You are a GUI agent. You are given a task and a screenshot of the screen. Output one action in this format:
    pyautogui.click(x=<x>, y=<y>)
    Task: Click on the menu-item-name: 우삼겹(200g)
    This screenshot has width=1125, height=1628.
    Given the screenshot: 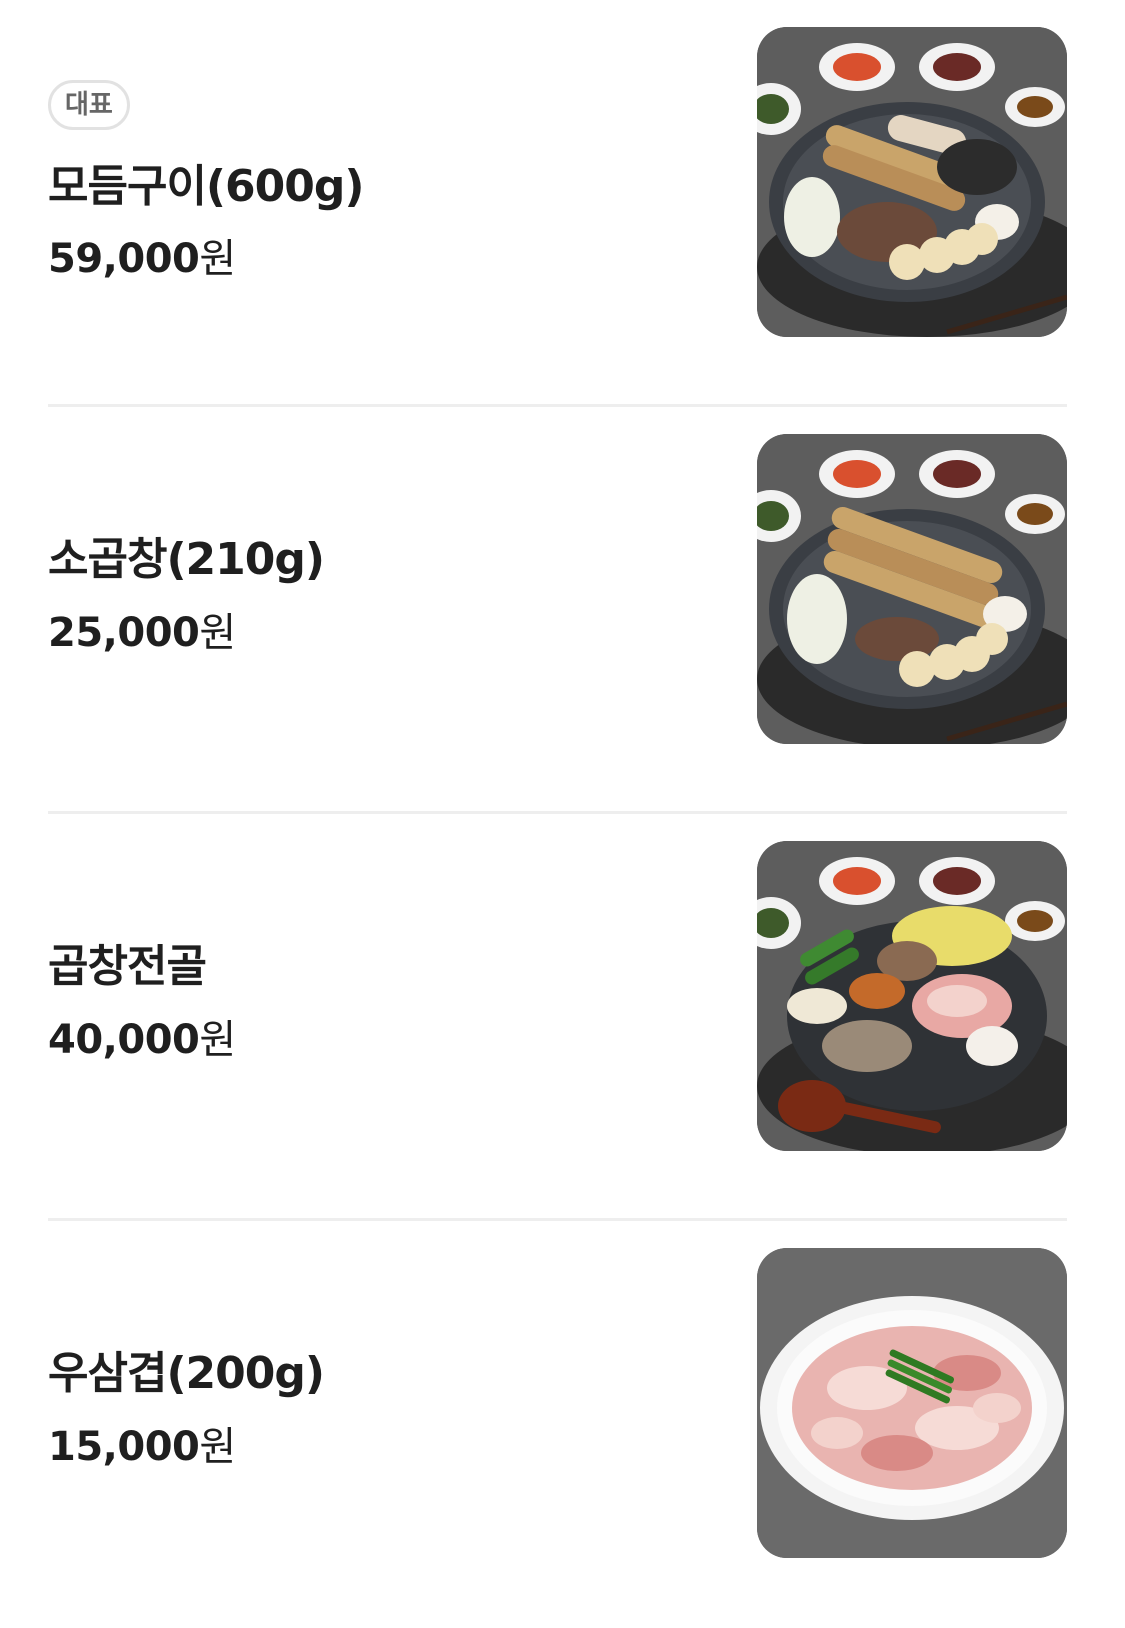 What is the action you would take?
    pyautogui.click(x=186, y=1373)
    